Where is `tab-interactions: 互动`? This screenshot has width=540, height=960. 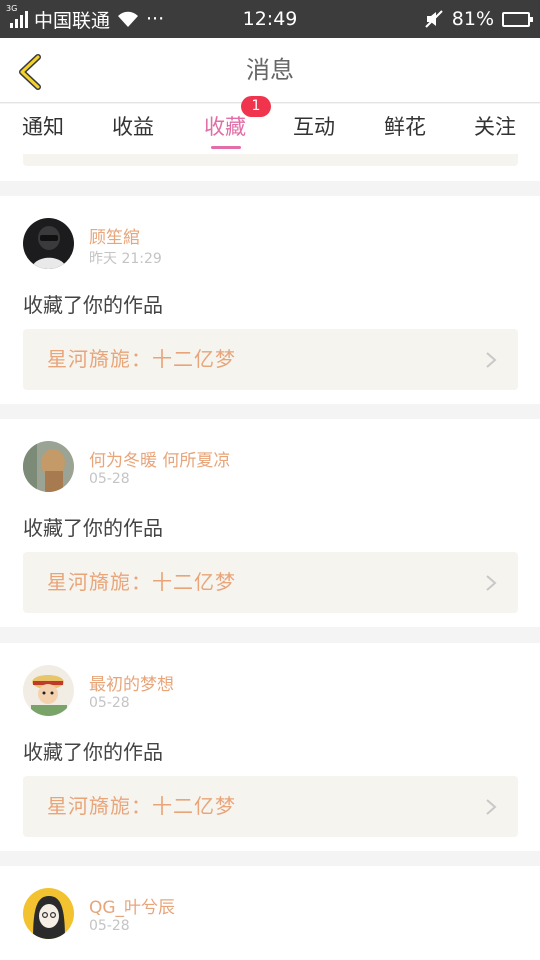
tab-interactions: 互动 is located at coordinates (314, 129).